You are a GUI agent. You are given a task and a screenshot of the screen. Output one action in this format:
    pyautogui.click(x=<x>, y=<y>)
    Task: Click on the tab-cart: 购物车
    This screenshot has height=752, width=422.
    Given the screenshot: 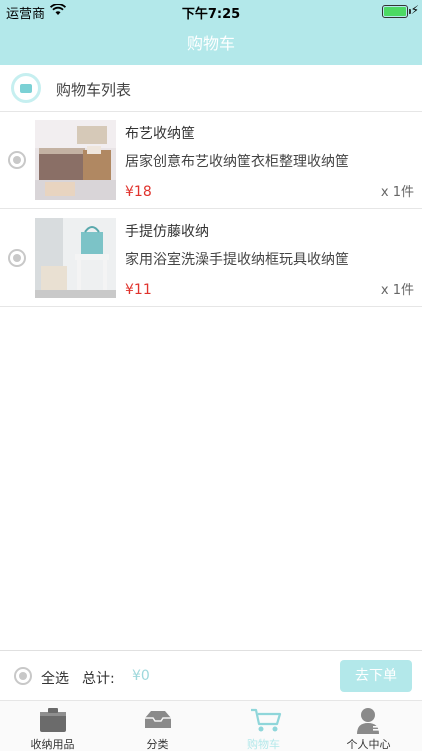 What is the action you would take?
    pyautogui.click(x=263, y=726)
    